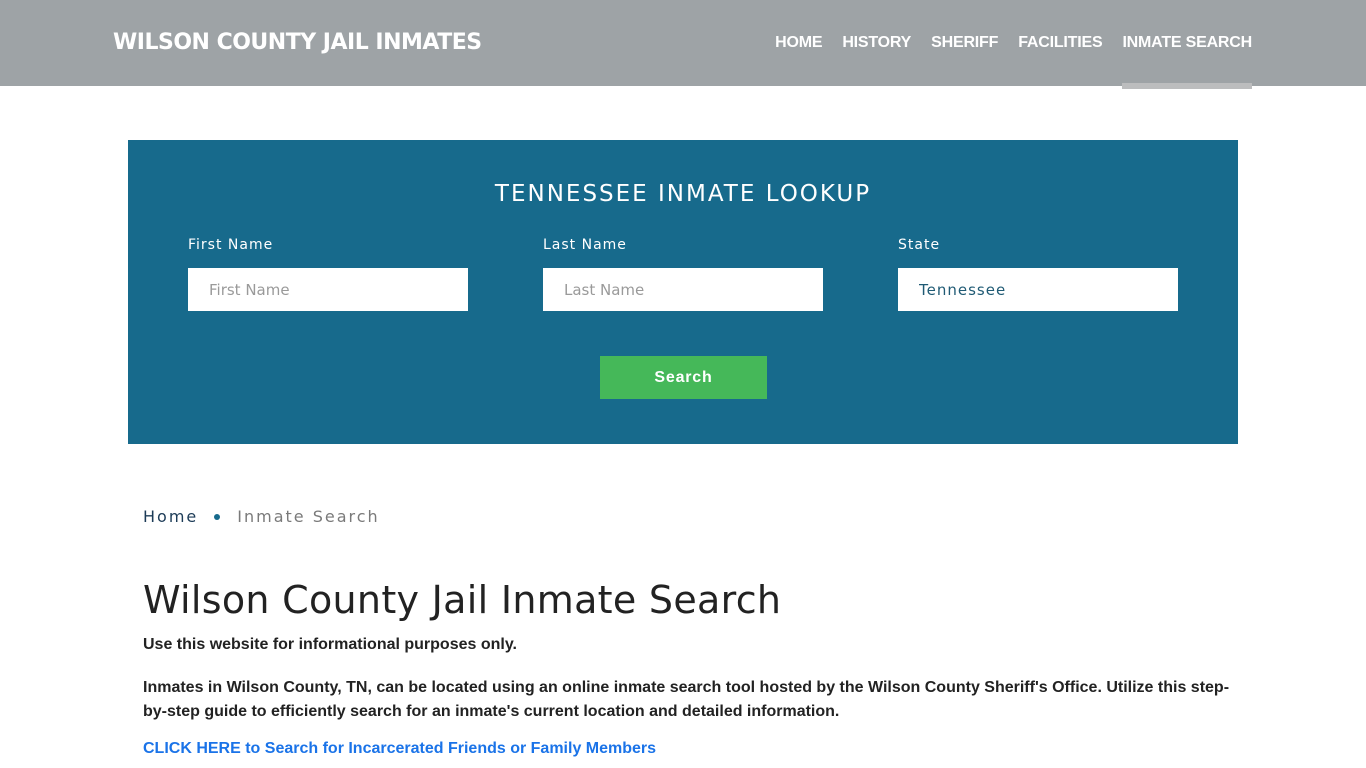  I want to click on first-name-label: First Name, so click(231, 245).